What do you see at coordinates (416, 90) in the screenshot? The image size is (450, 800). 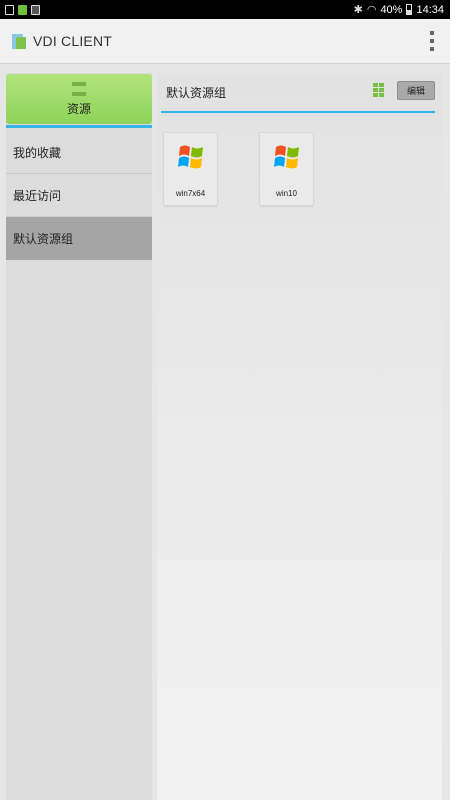 I see `edit-button: 编辑` at bounding box center [416, 90].